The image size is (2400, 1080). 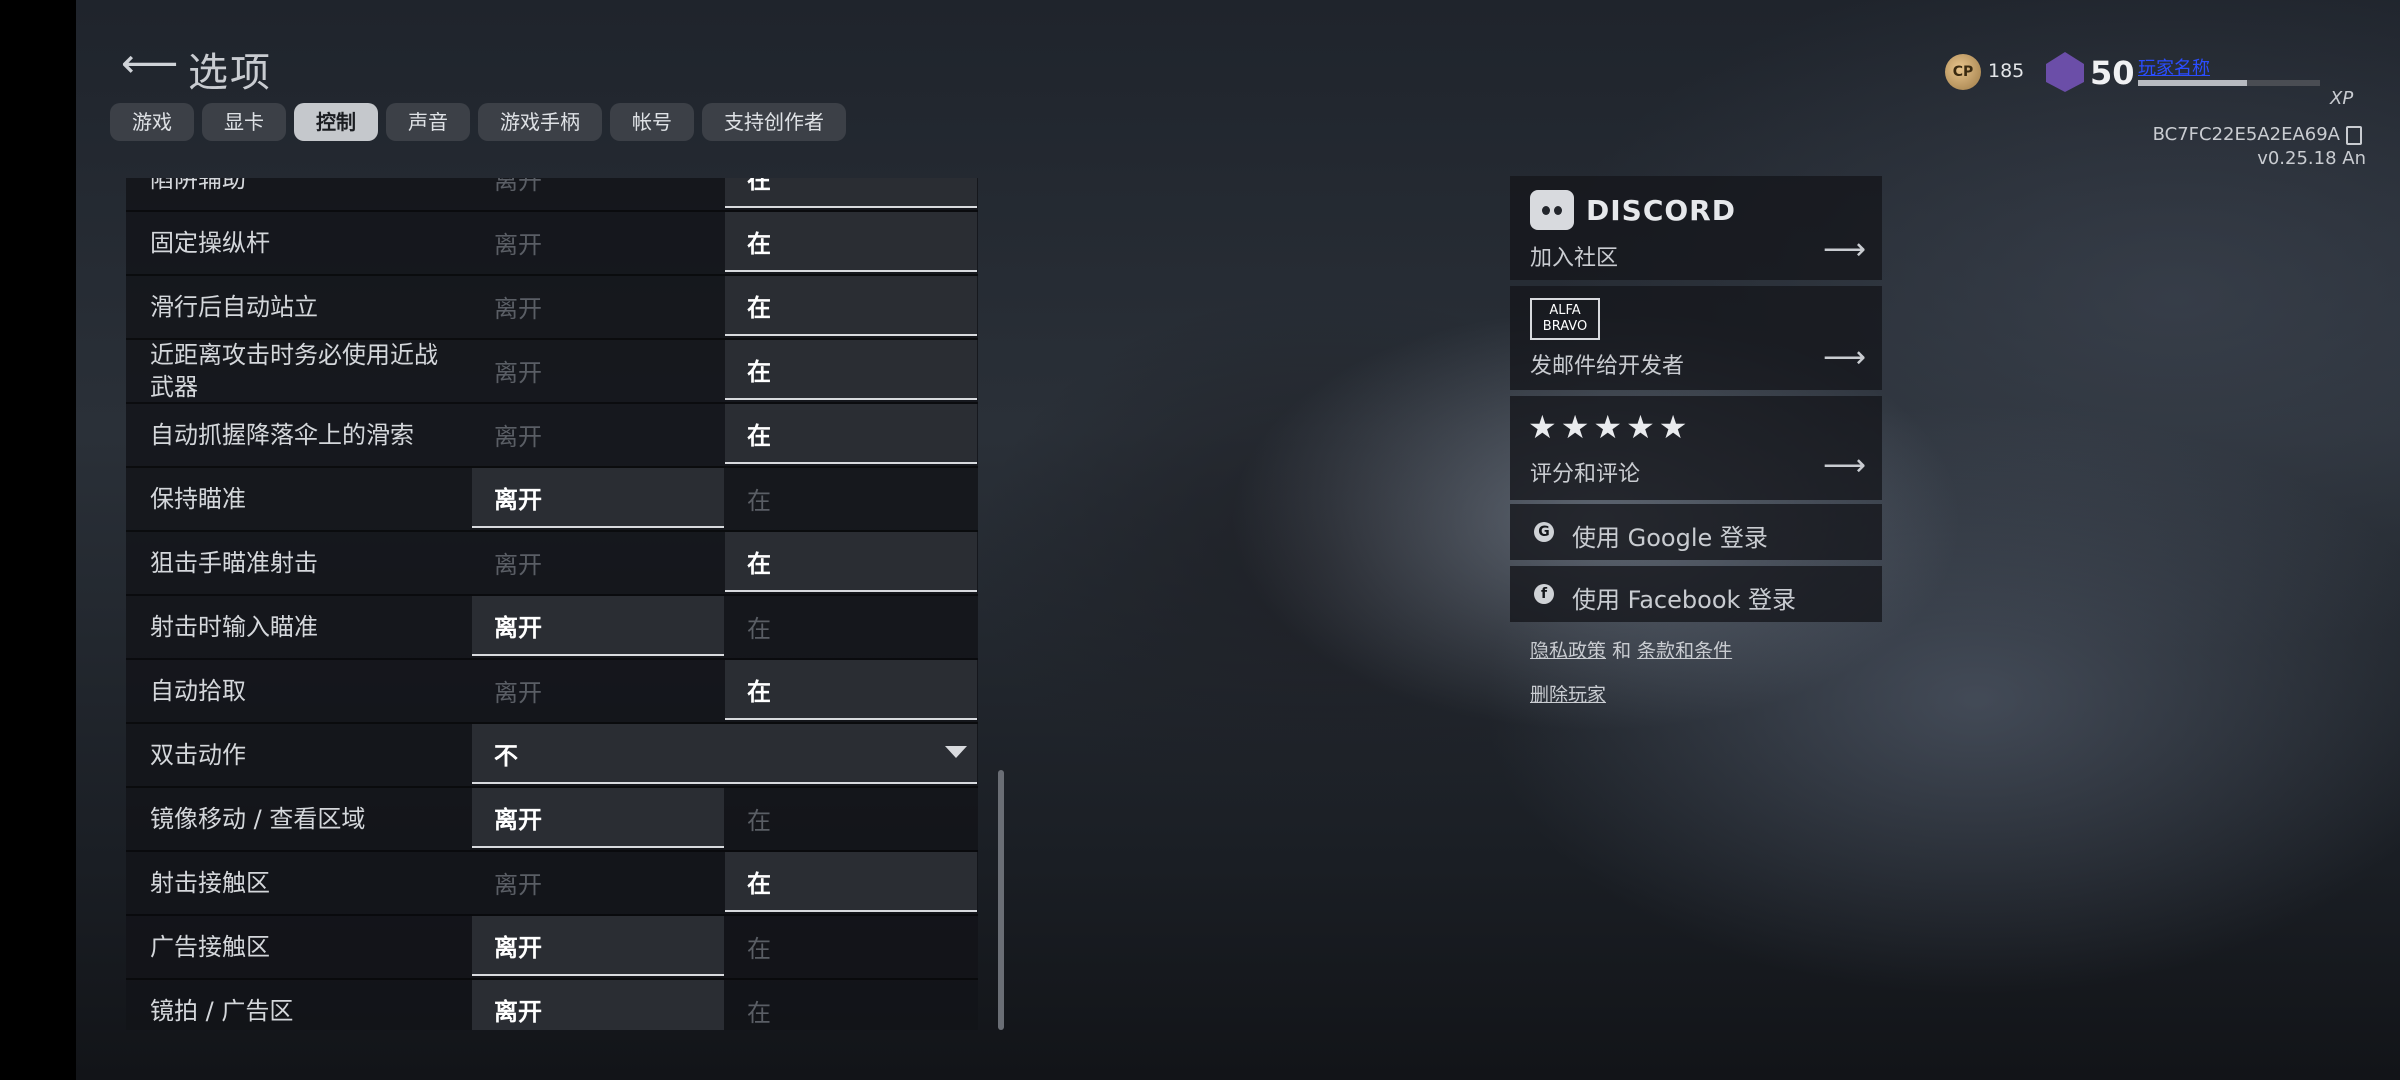 I want to click on setting-row: 近距离攻击时务必使用近战武器 离开 在, so click(x=552, y=372).